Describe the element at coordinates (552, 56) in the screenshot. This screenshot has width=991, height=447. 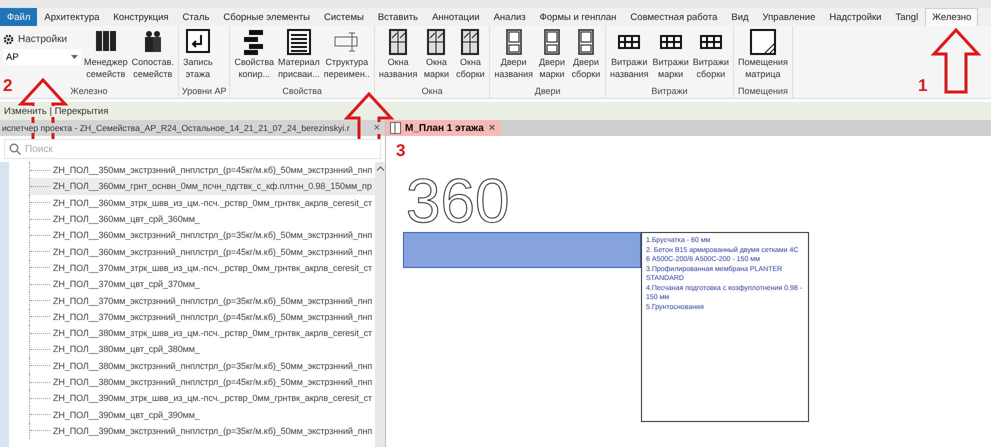
I see `ribbon-button: Двери марки` at that location.